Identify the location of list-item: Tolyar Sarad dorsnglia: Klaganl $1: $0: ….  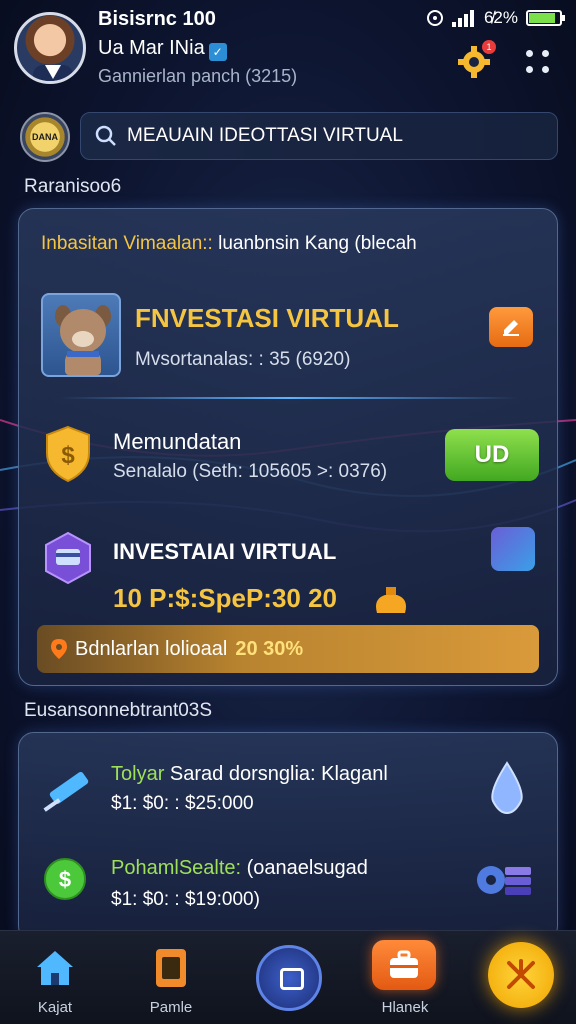
(289, 793).